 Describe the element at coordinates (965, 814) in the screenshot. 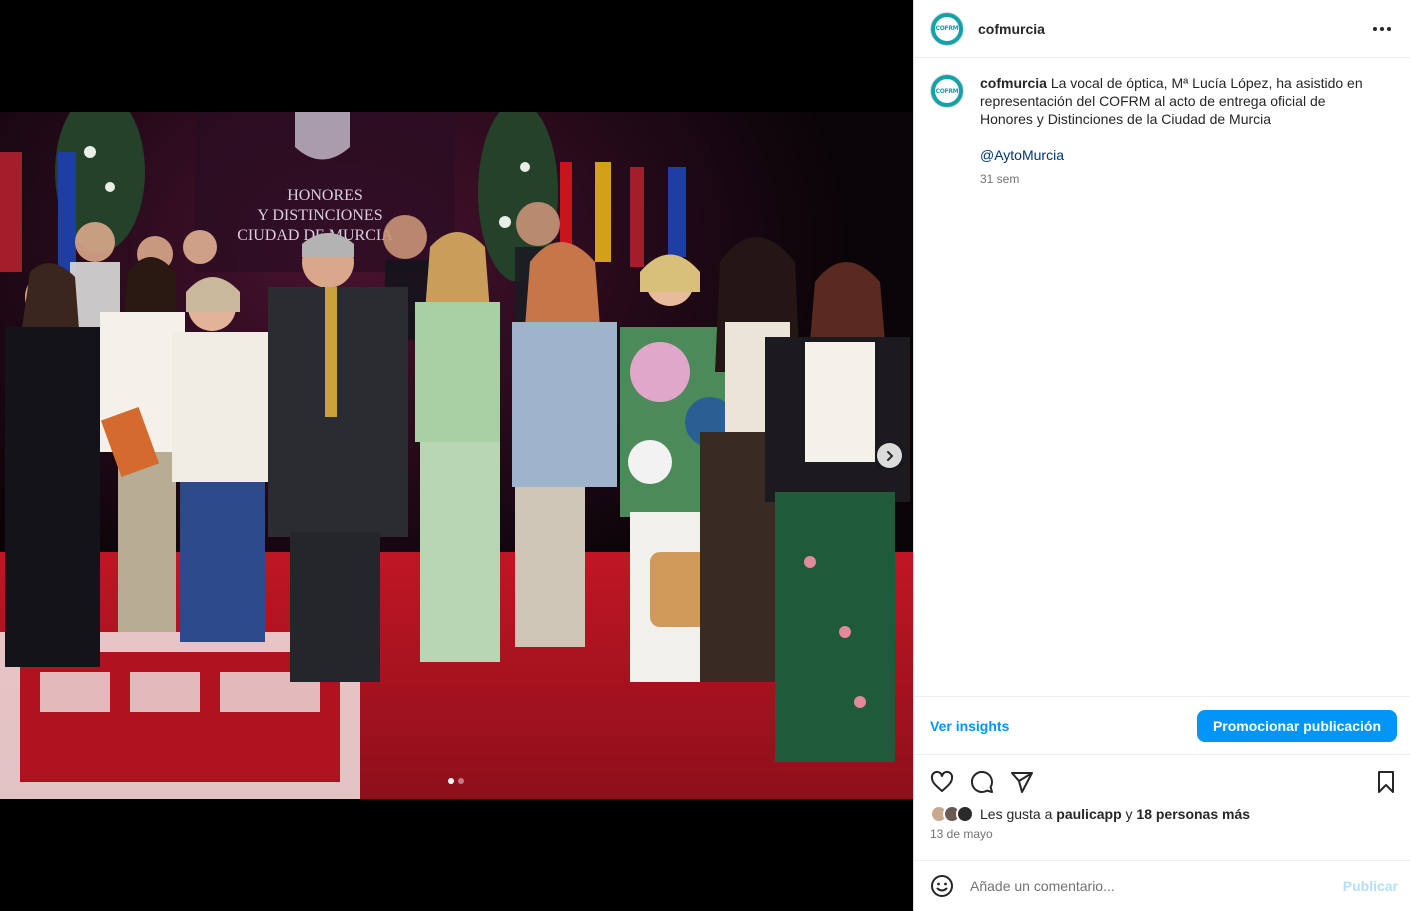

I see `liker-avatar` at that location.